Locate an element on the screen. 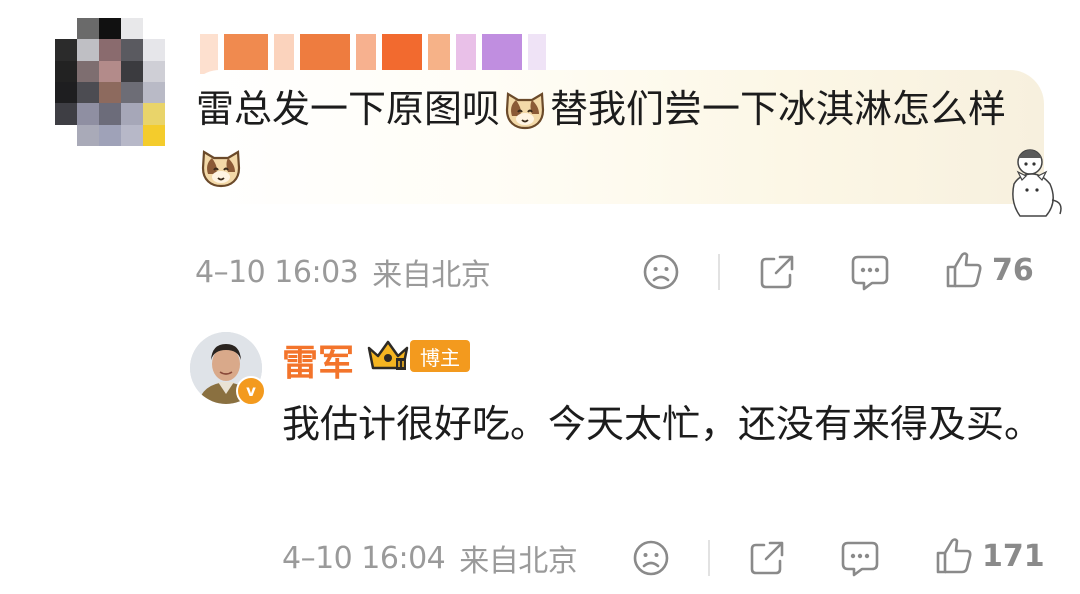 This screenshot has height=594, width=1080. reply-dislike-button is located at coordinates (651, 558).